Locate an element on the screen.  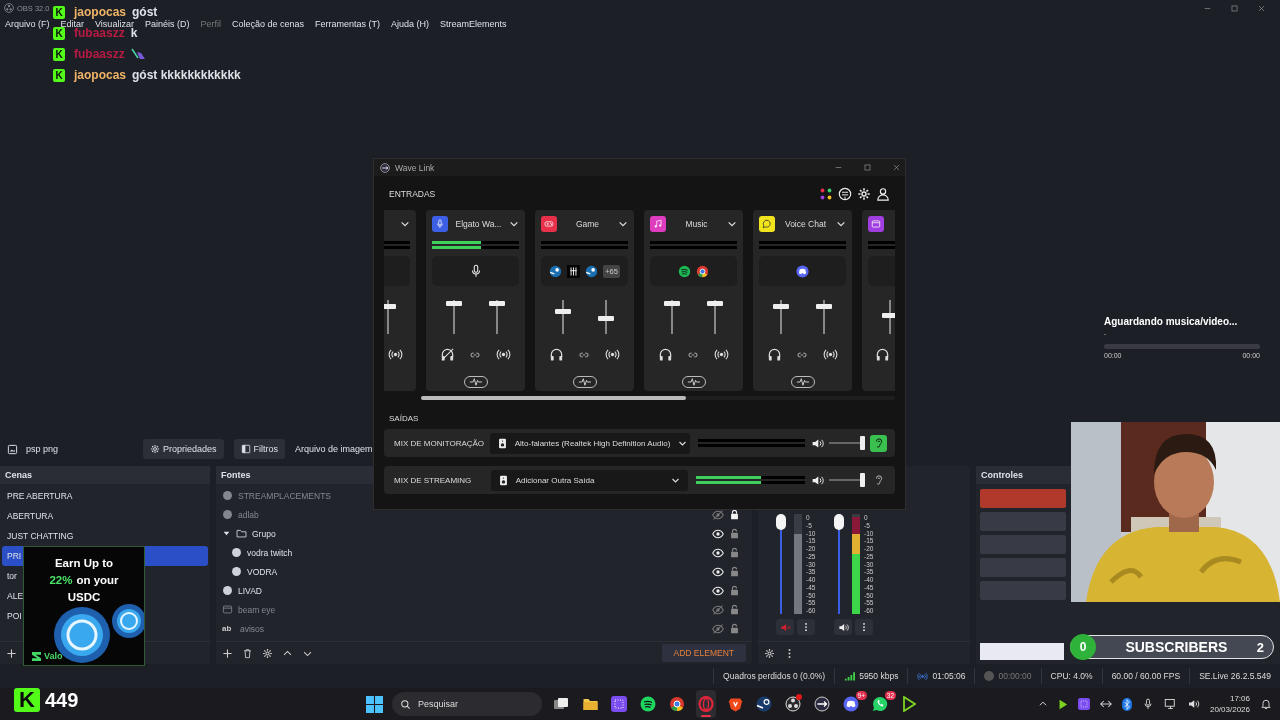
viewer-count: 449 is located at coordinates (62, 700).